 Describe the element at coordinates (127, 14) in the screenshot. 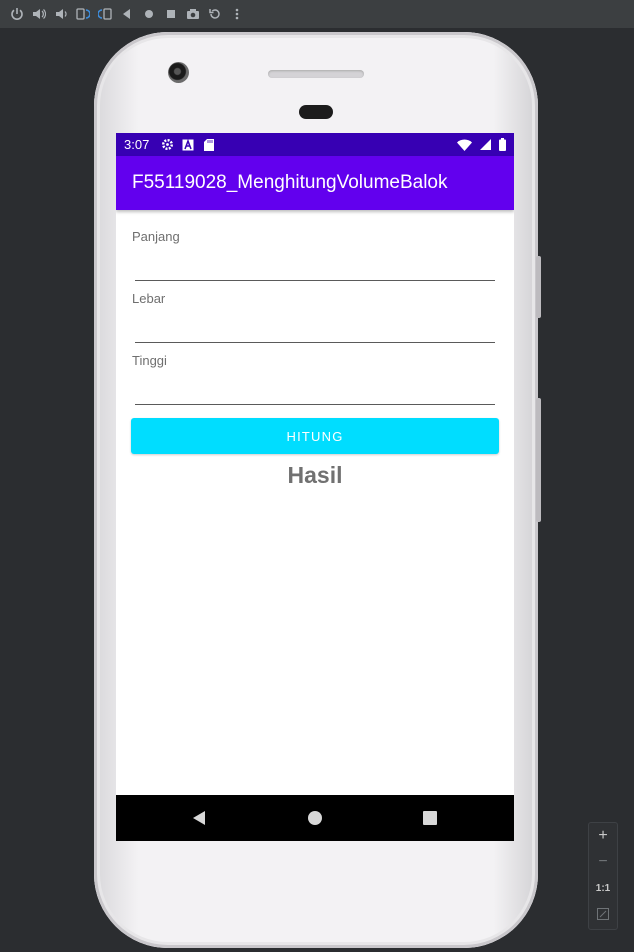

I see `back-icon` at that location.